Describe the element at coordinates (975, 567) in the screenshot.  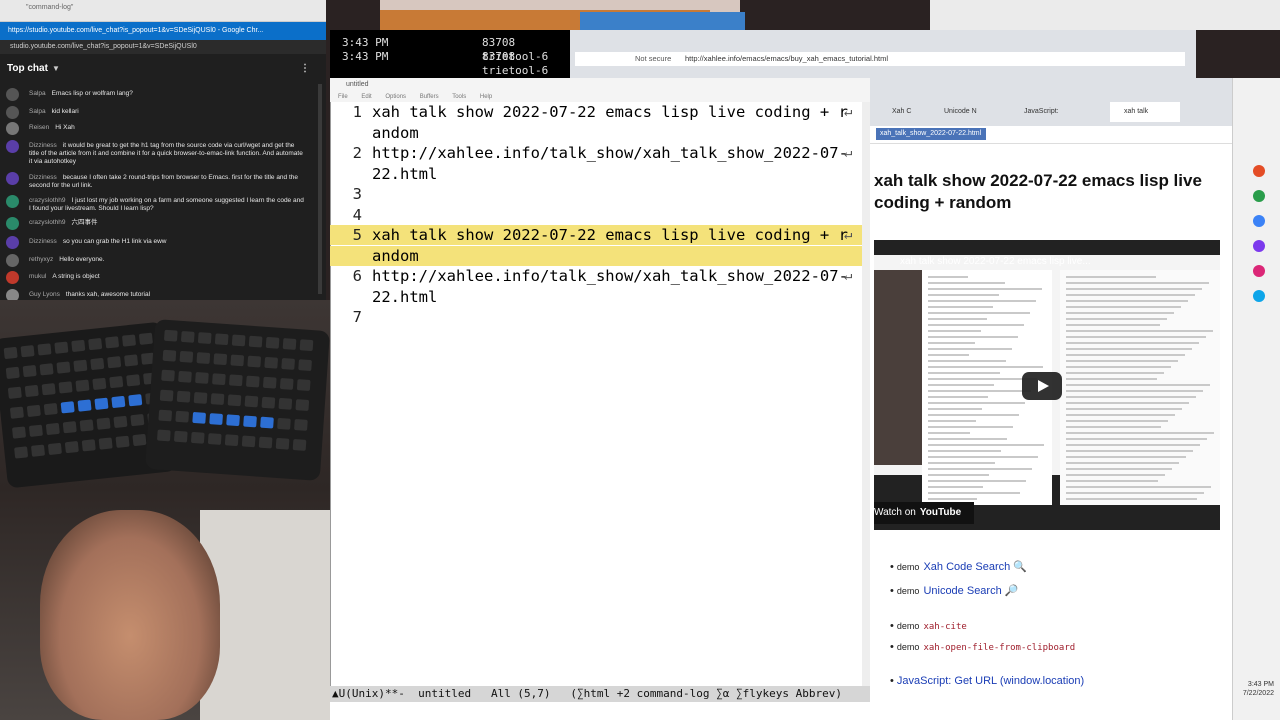
I see `xah-code-search-link: Xah Code Search 🔍` at that location.